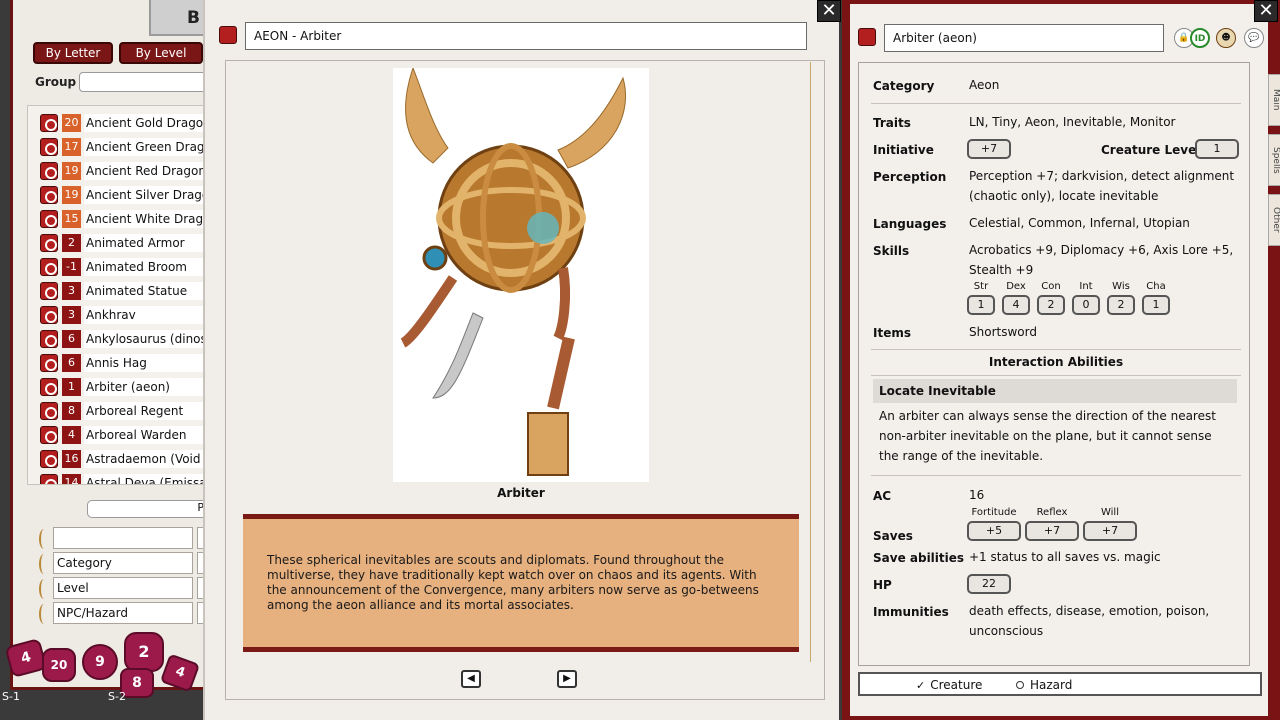  Describe the element at coordinates (1110, 531) in the screenshot. I see `will-value: +7` at that location.